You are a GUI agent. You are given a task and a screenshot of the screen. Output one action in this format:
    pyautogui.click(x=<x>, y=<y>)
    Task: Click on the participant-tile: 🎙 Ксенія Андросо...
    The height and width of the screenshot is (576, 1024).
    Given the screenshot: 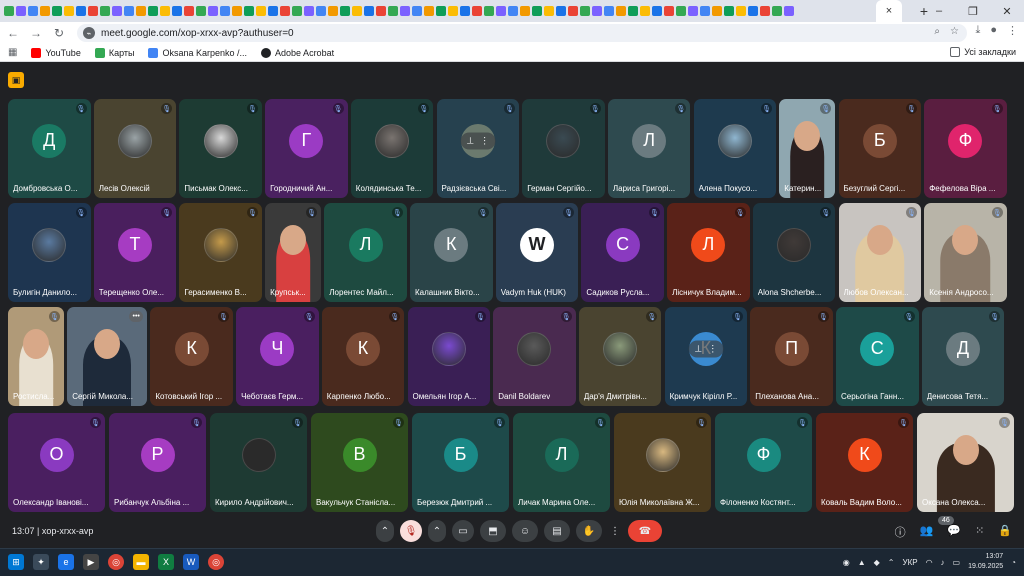 What is the action you would take?
    pyautogui.click(x=965, y=252)
    